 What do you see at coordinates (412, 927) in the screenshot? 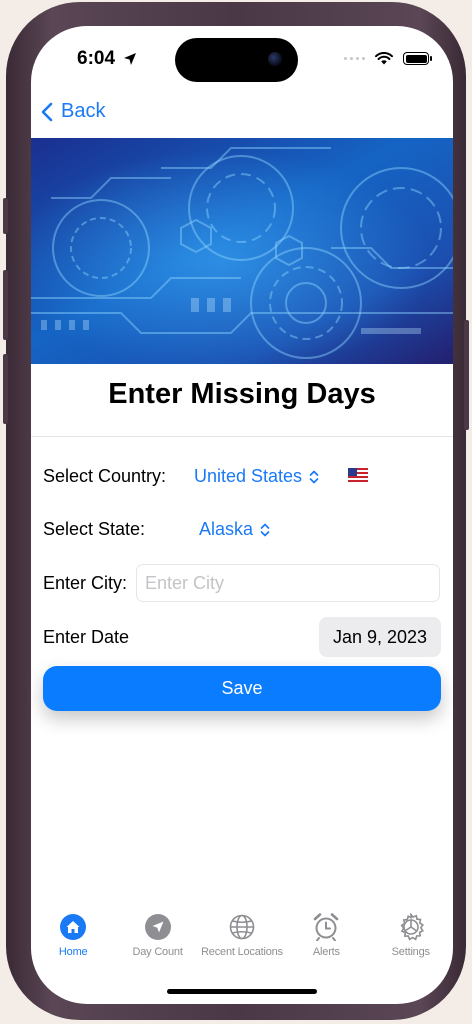
I see `gear-icon` at bounding box center [412, 927].